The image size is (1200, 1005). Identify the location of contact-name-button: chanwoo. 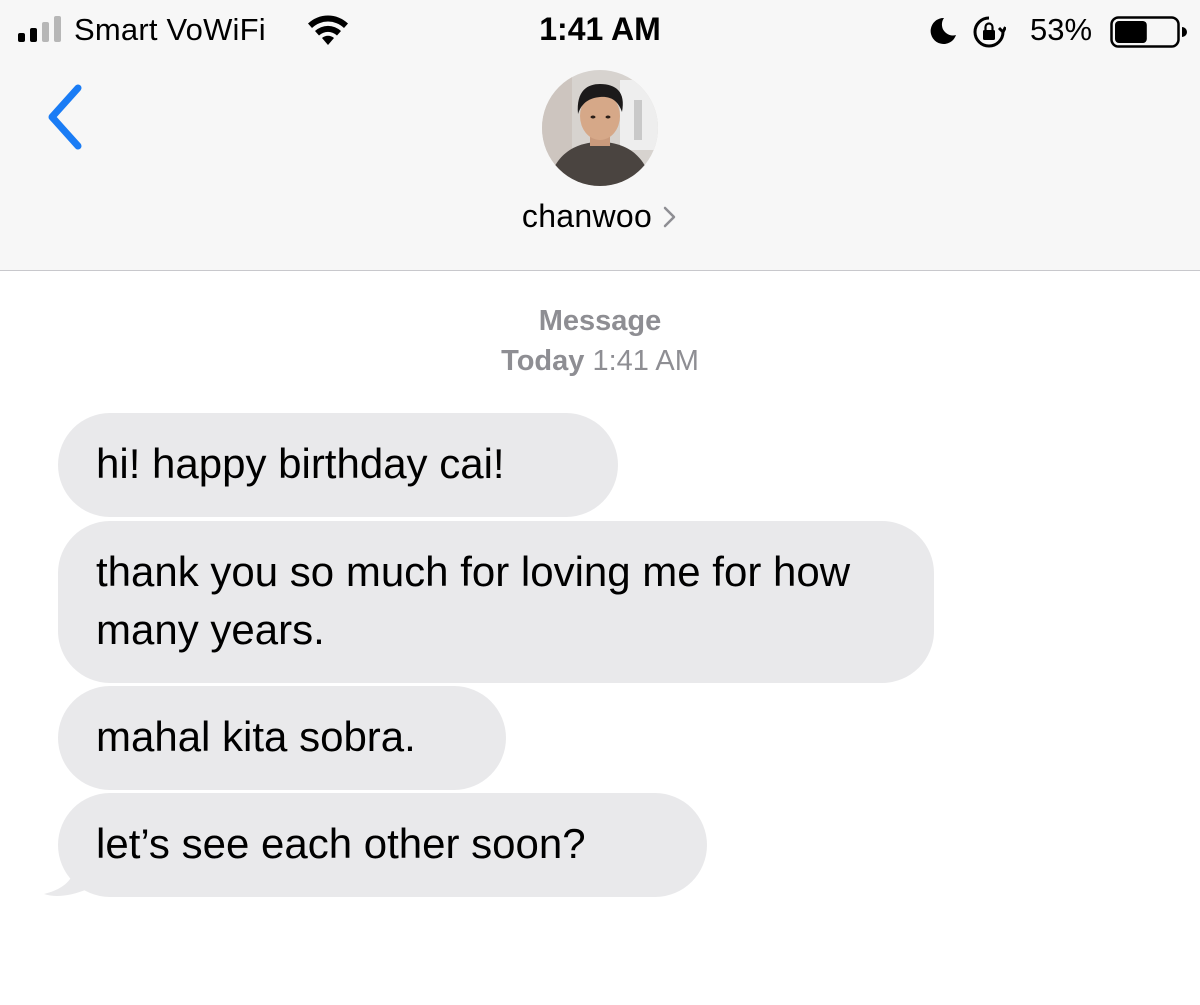
(600, 215).